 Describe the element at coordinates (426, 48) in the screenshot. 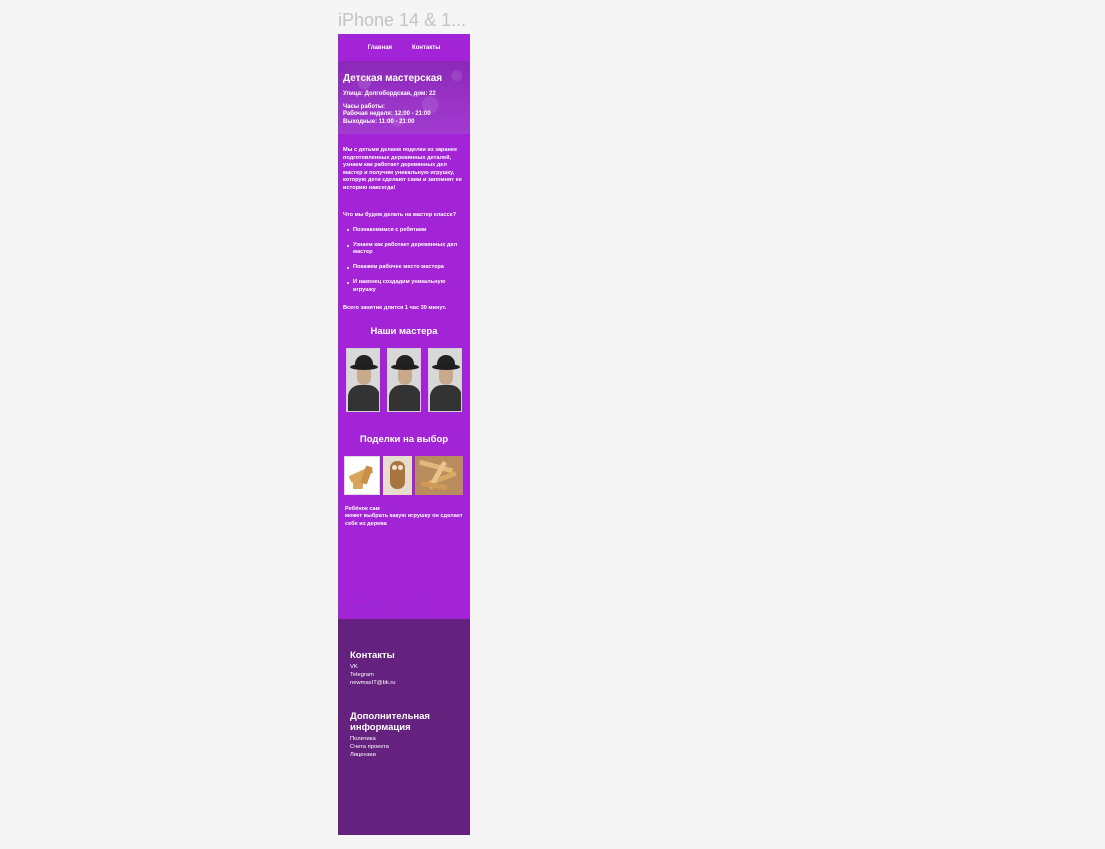

I see `nav-contacts-link: Контакты` at that location.